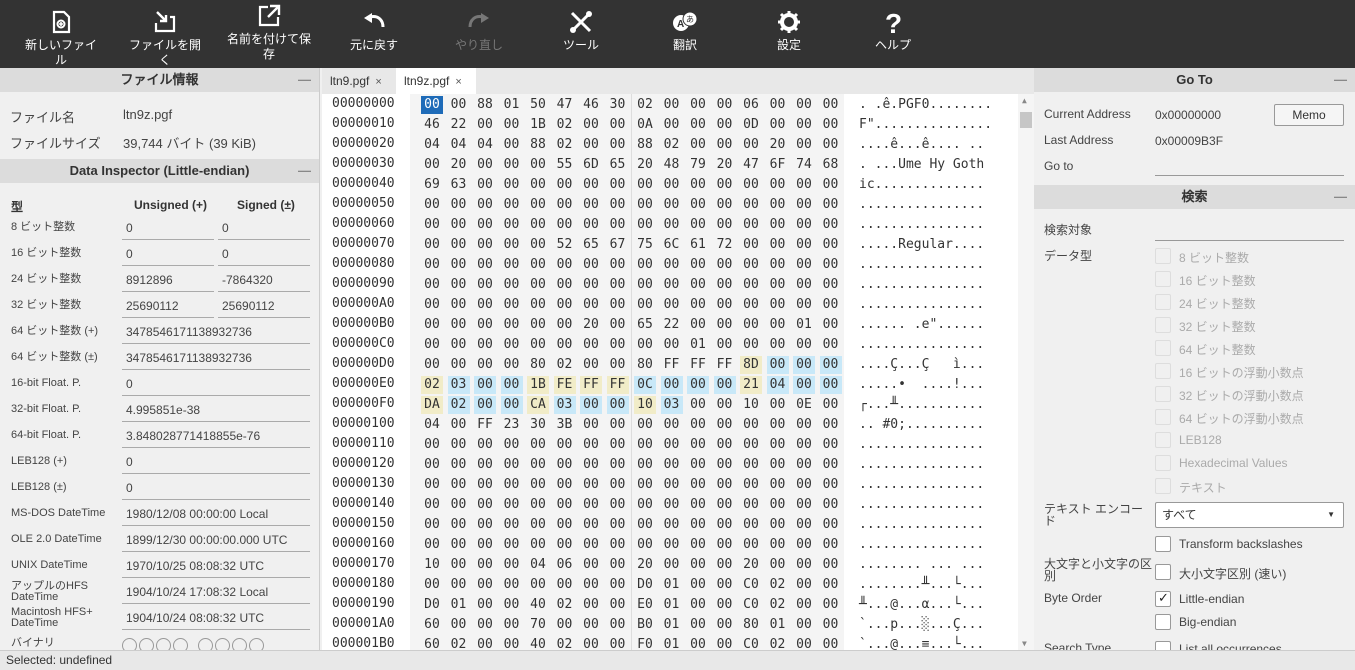 This screenshot has width=1355, height=670. I want to click on byte-cell: 1B, so click(538, 125).